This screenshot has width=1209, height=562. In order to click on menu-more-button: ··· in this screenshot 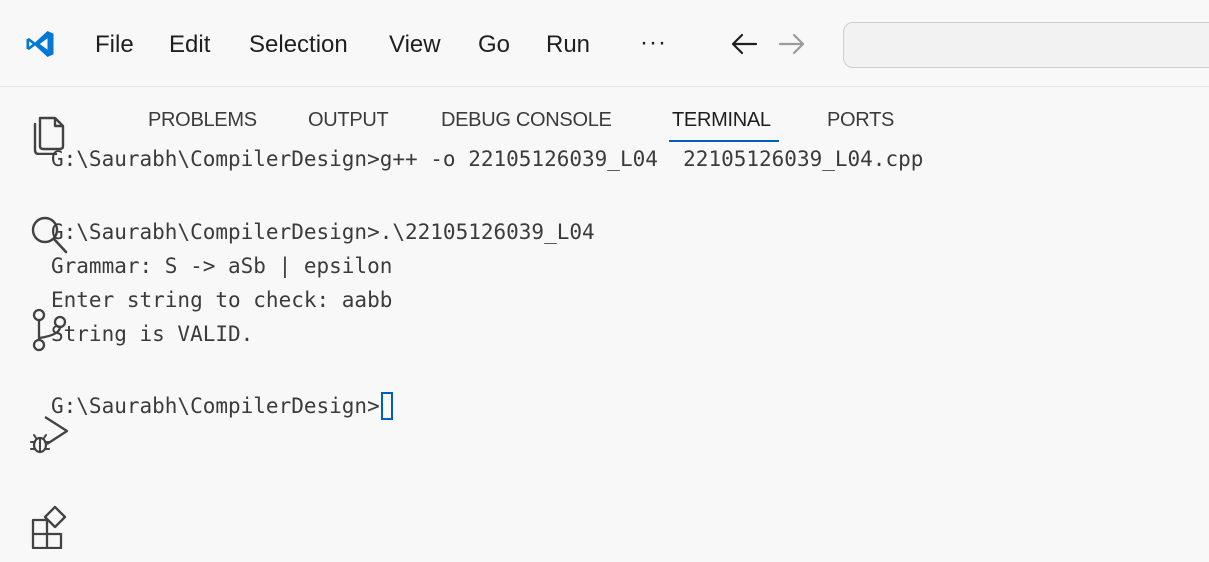, I will do `click(653, 43)`.